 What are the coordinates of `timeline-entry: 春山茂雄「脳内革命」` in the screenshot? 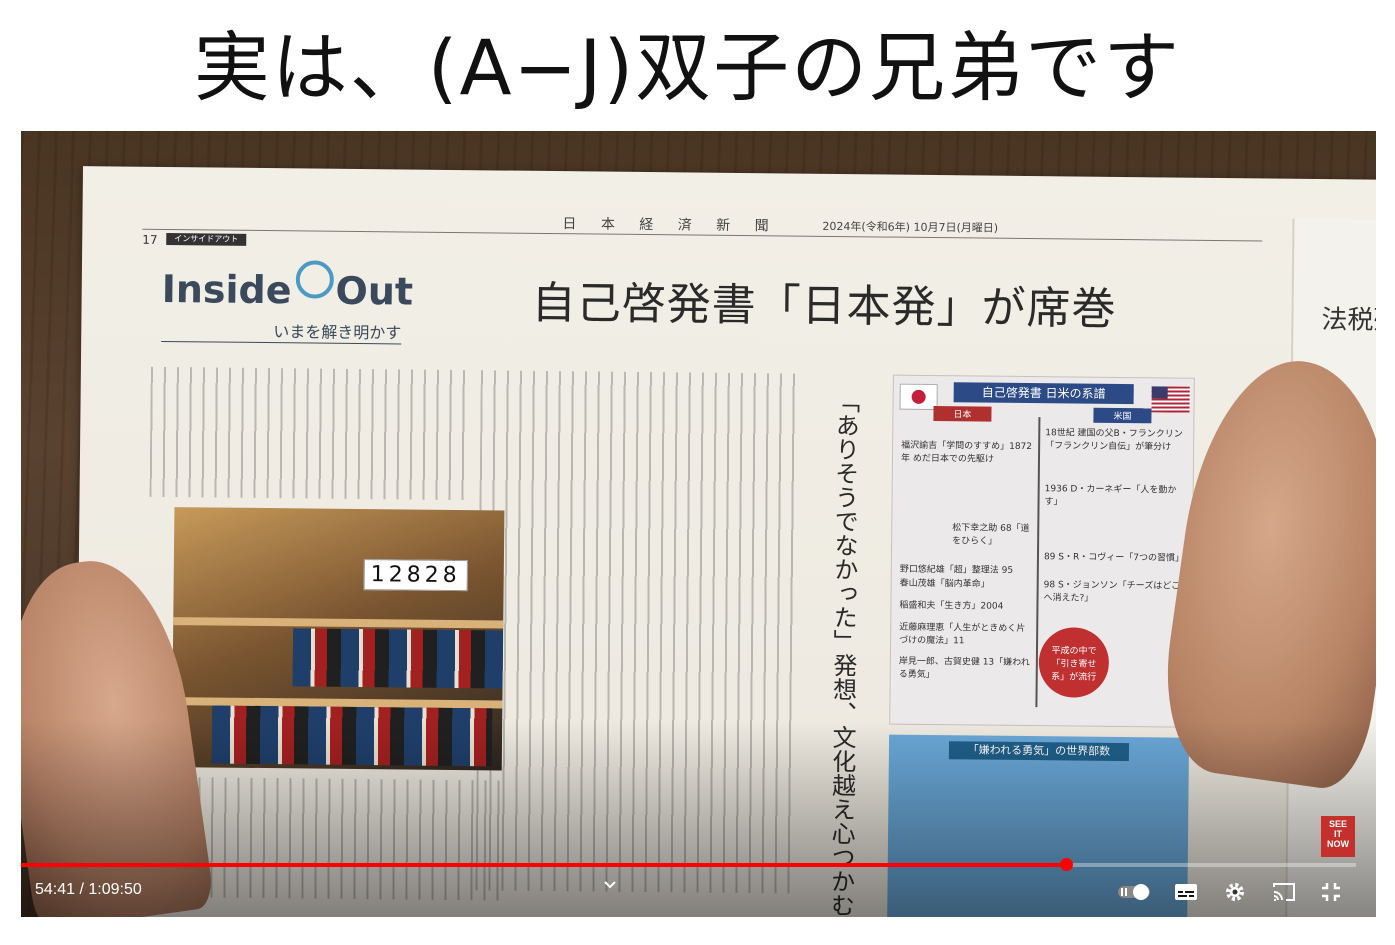 It's located at (944, 584).